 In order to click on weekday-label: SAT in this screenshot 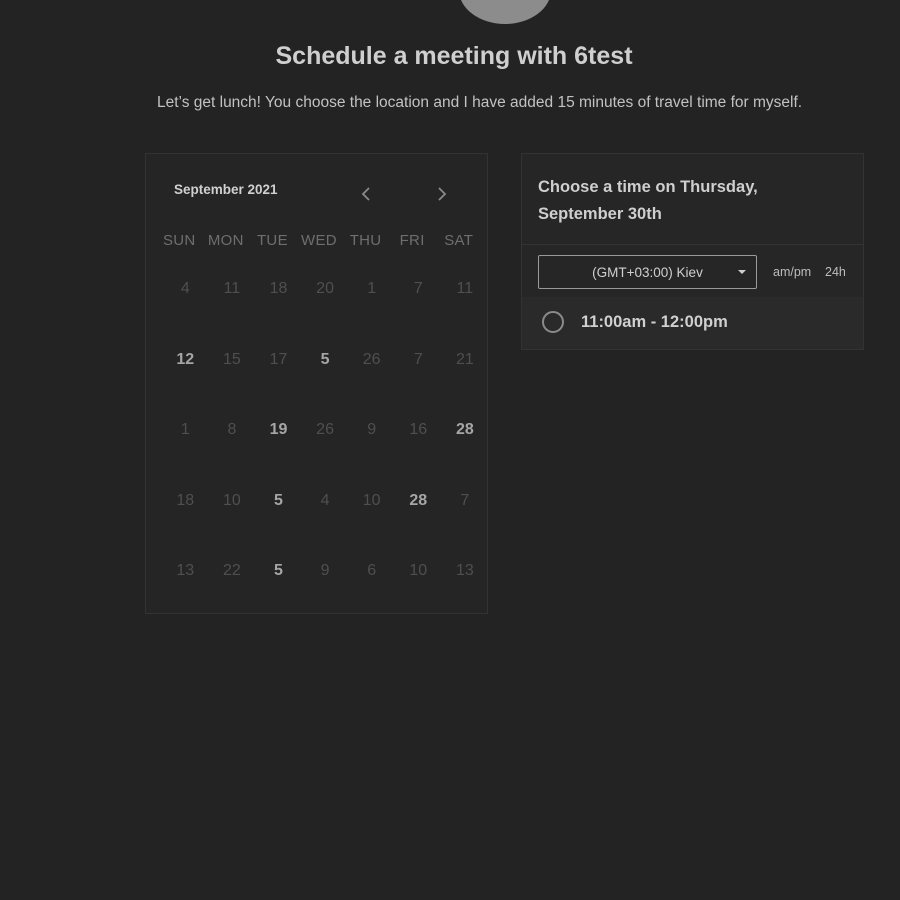, I will do `click(459, 240)`.